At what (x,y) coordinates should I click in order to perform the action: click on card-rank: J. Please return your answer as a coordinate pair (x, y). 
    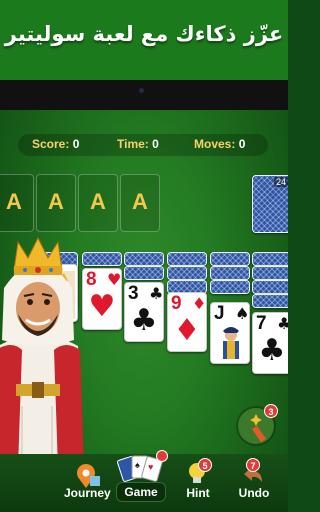
    Looking at the image, I should click on (219, 313).